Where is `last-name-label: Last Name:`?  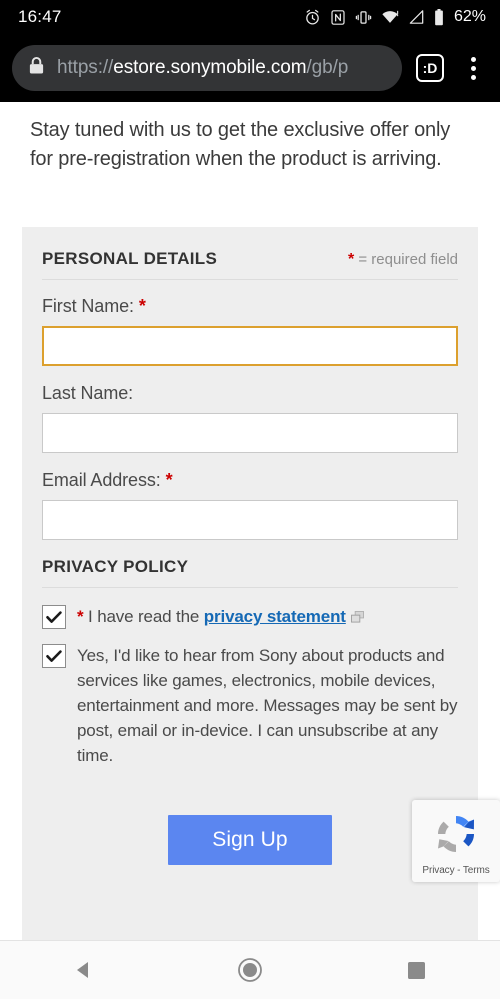 last-name-label: Last Name: is located at coordinates (250, 393).